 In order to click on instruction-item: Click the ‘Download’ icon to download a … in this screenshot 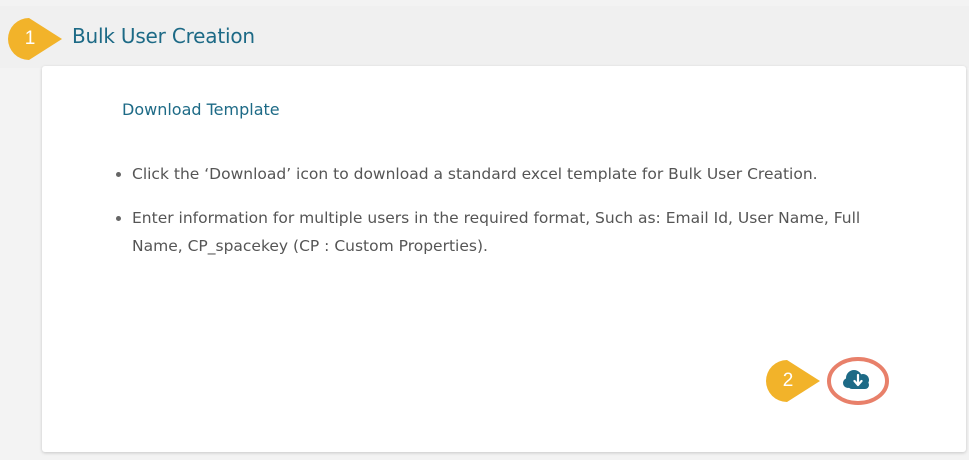, I will do `click(512, 174)`.